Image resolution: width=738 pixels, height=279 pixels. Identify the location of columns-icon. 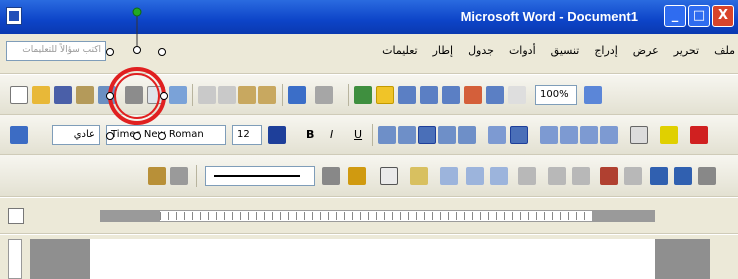
(451, 95).